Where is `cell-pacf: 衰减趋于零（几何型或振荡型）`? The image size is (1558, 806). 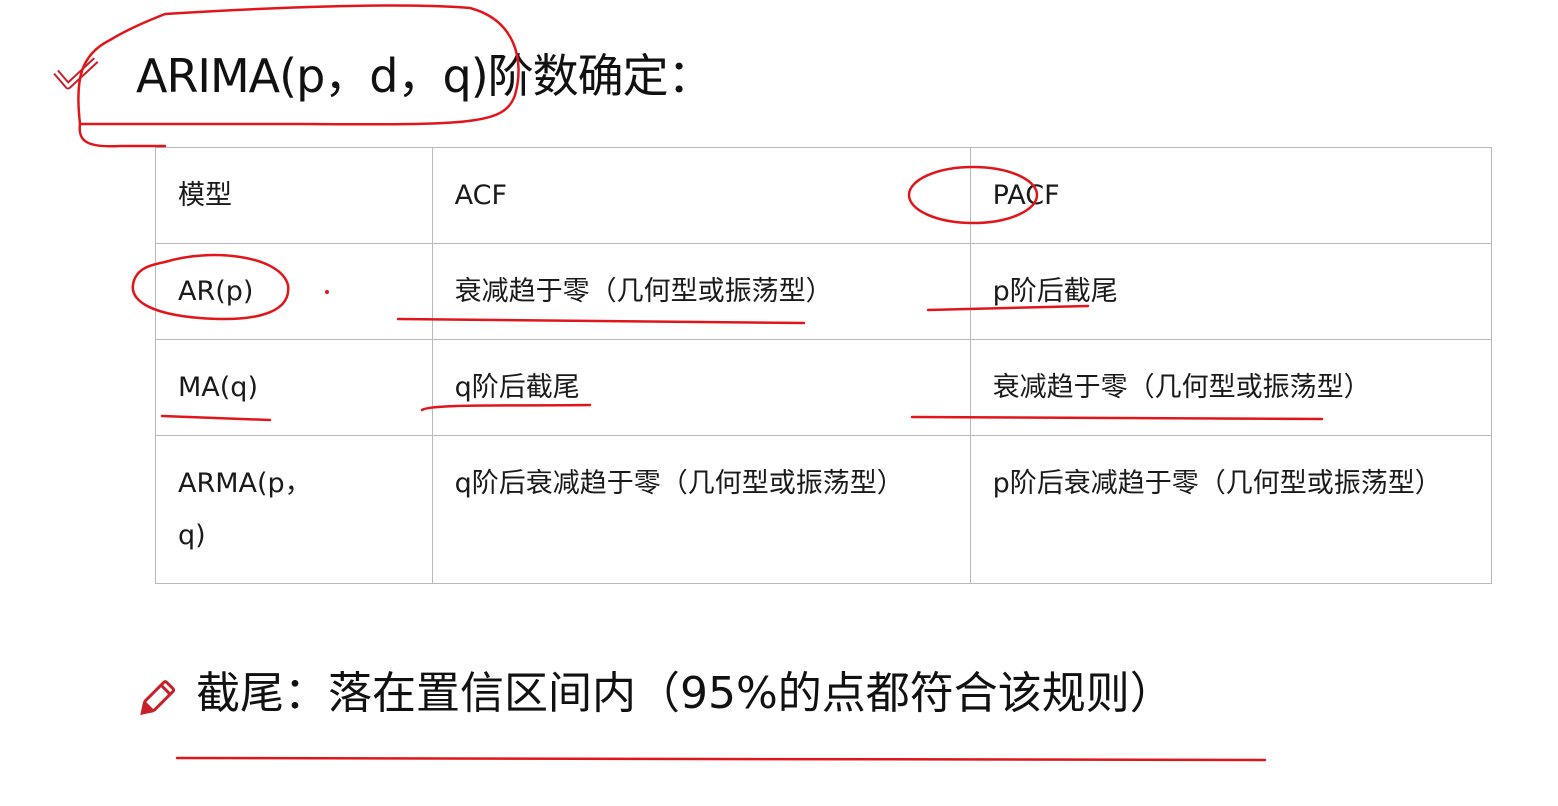 cell-pacf: 衰减趋于零（几何型或振荡型） is located at coordinates (1230, 387).